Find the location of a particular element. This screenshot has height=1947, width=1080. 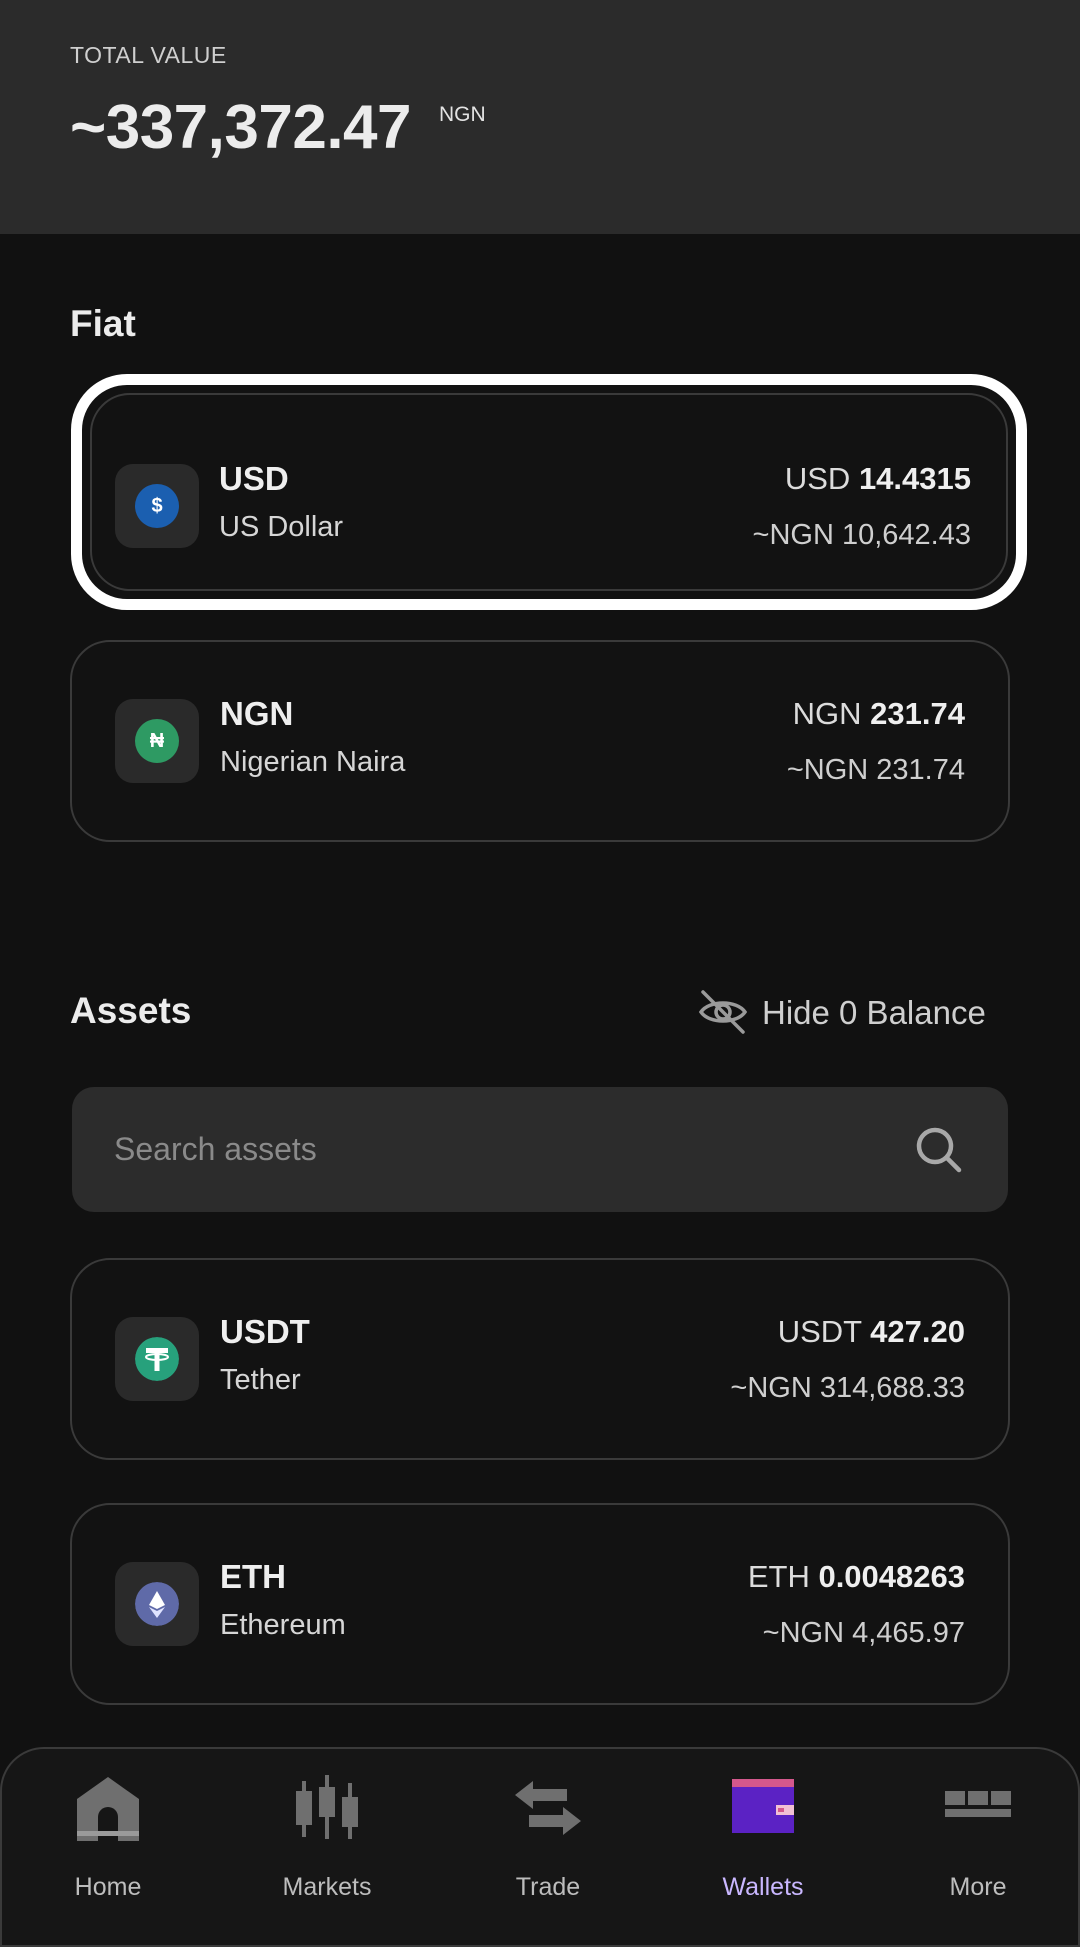

nav-item-markets: Markets is located at coordinates (327, 1843).